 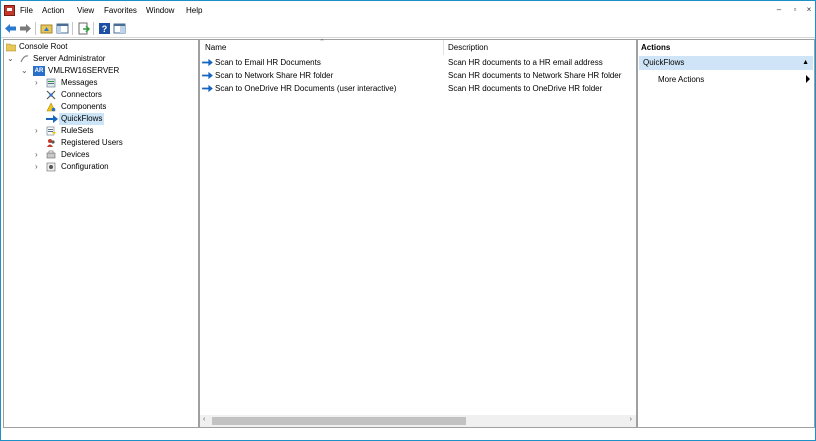 I want to click on quickflow-name: Scan to Email HR Documents, so click(x=268, y=62).